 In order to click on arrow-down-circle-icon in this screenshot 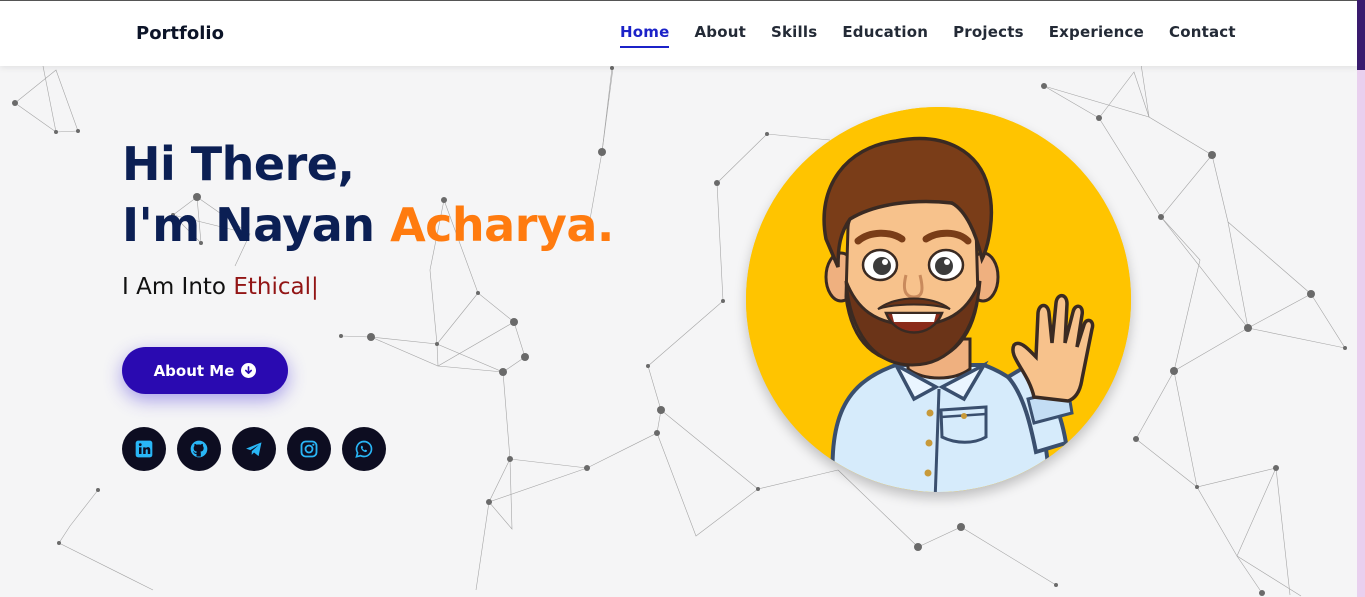, I will do `click(249, 370)`.